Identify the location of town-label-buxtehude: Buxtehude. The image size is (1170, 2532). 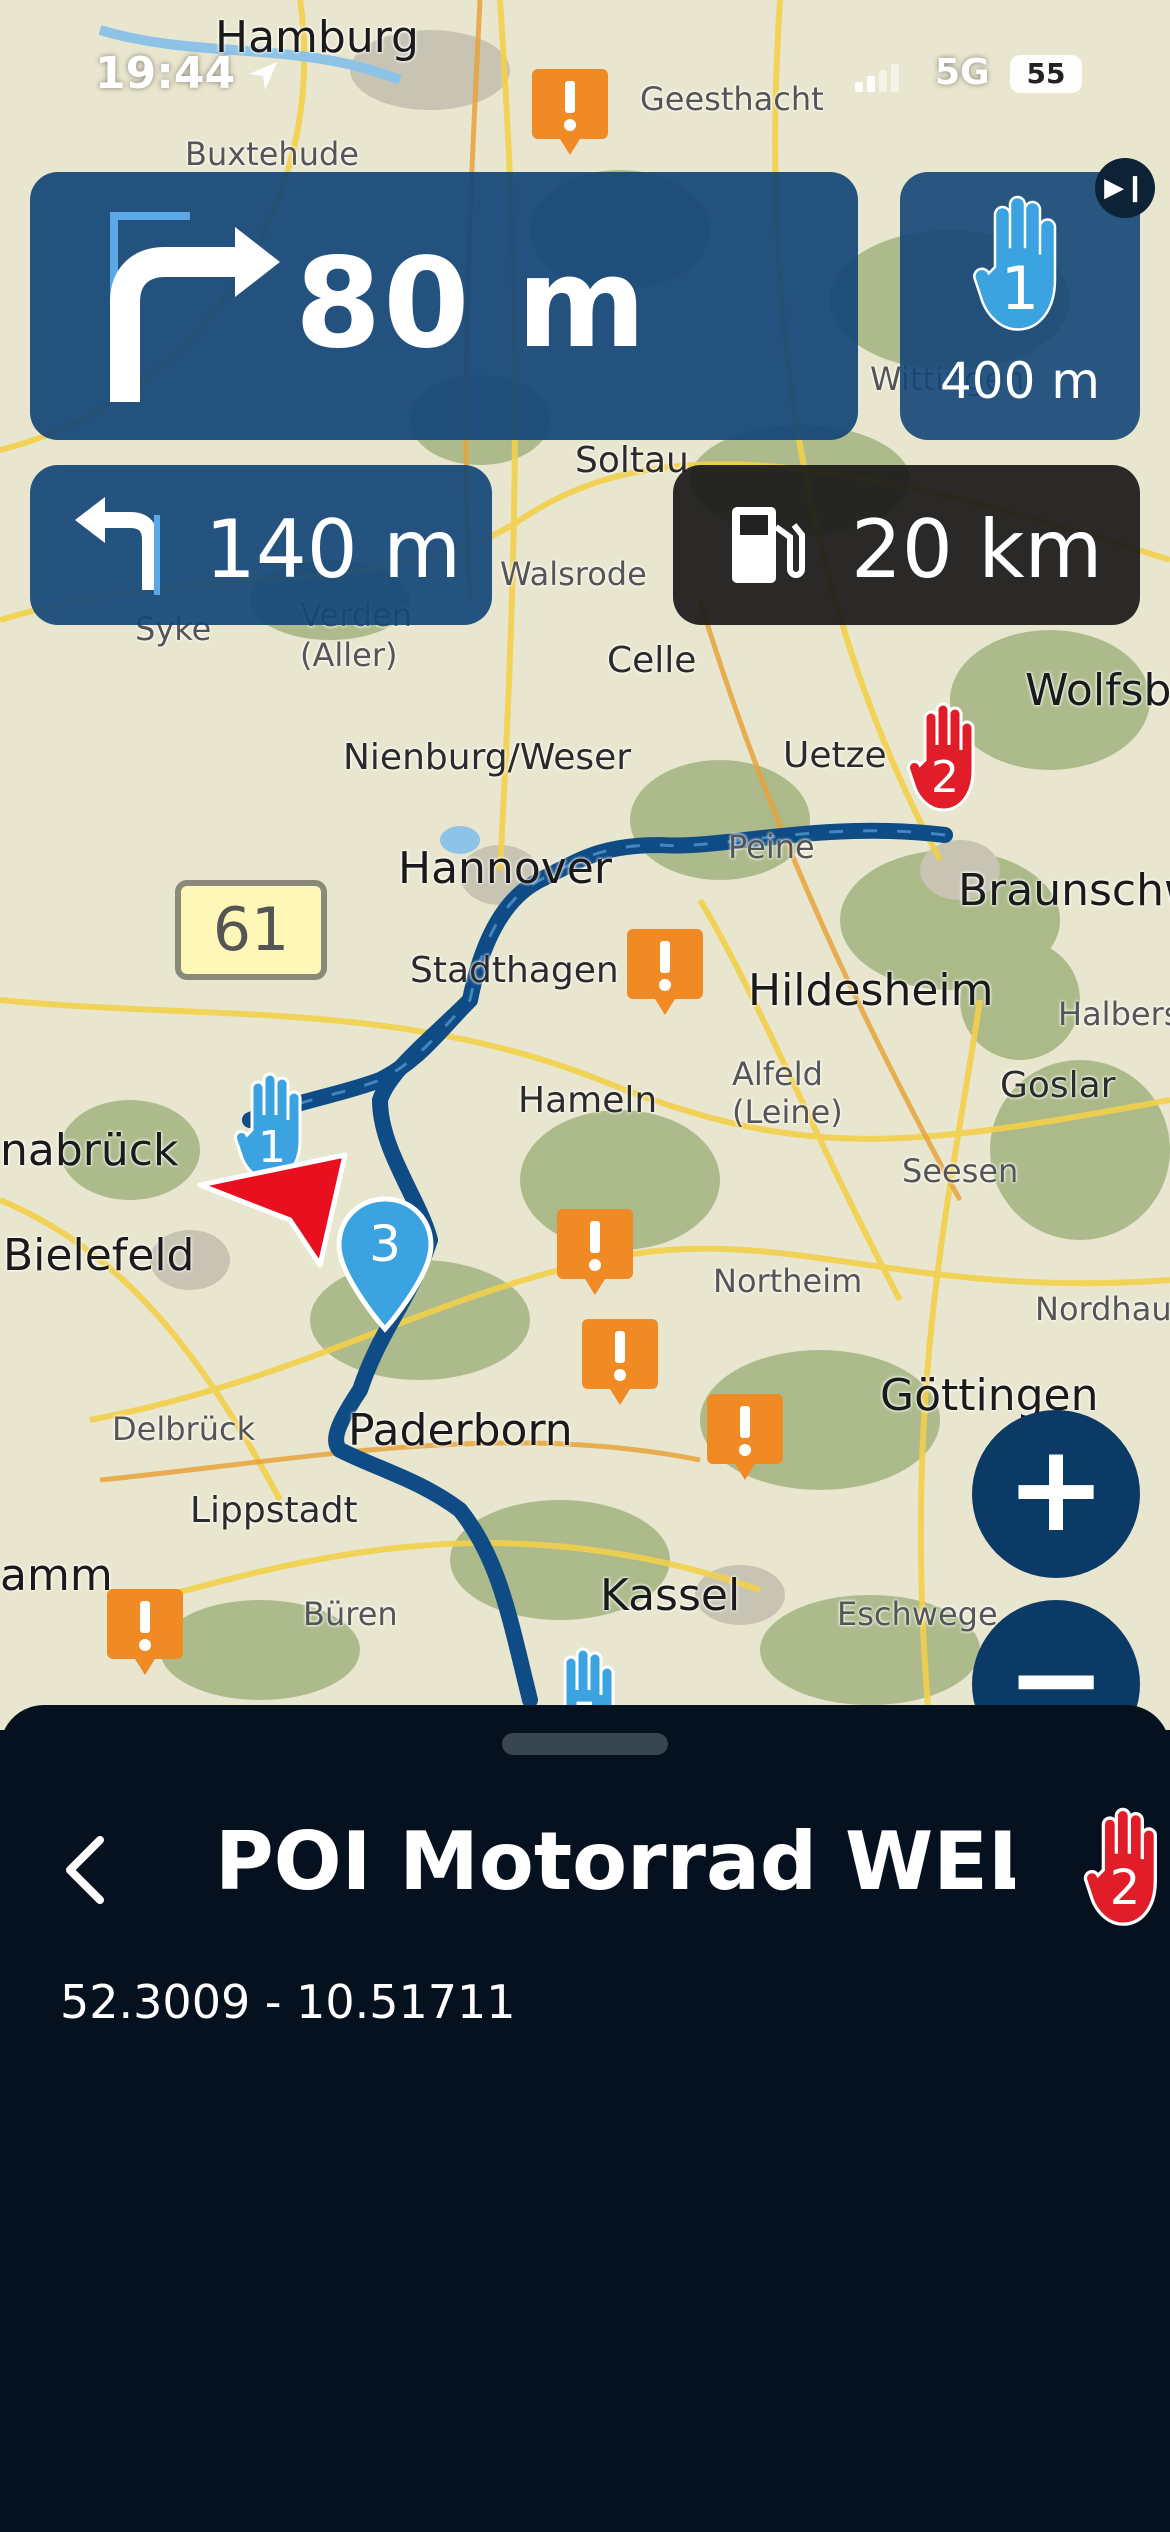
(272, 154).